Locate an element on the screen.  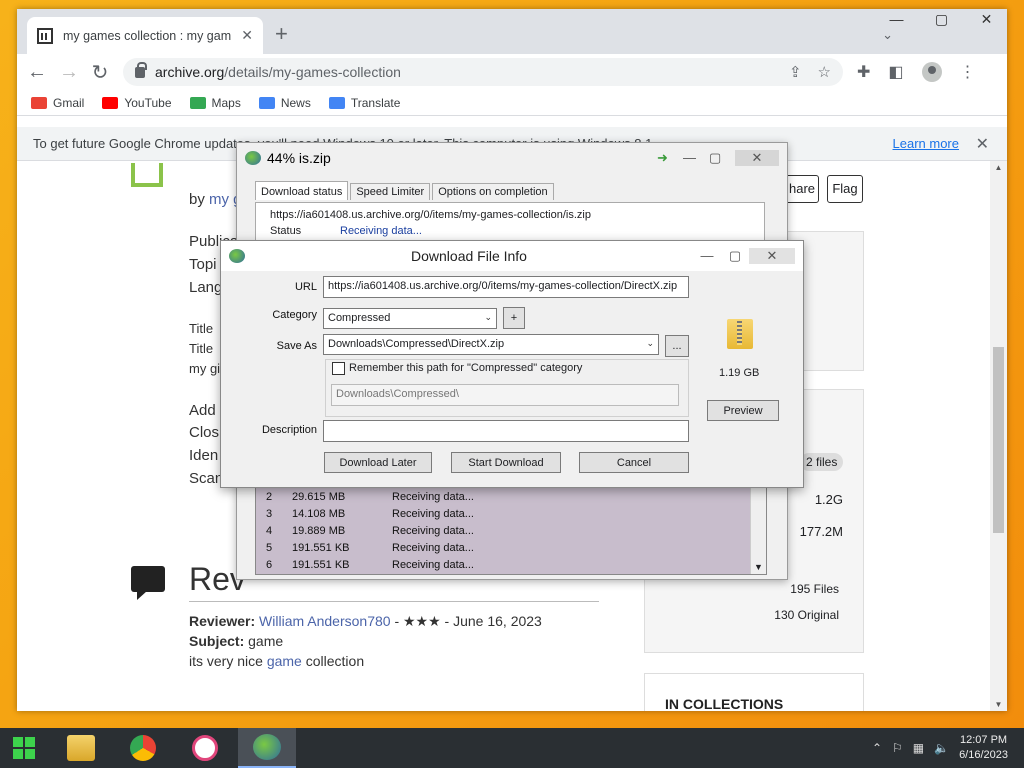
dfi-minimize-icon: — is located at coordinates (707, 256).